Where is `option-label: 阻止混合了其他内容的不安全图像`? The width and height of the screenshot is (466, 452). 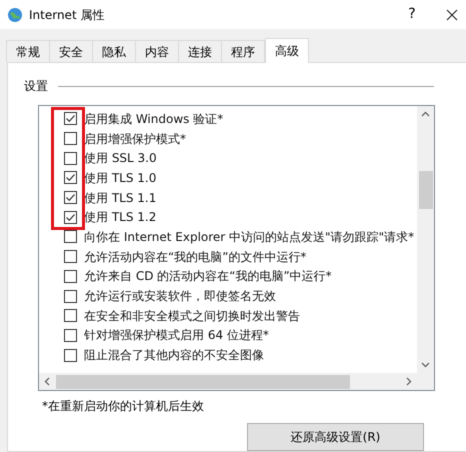
option-label: 阻止混合了其他内容的不安全图像 is located at coordinates (174, 355).